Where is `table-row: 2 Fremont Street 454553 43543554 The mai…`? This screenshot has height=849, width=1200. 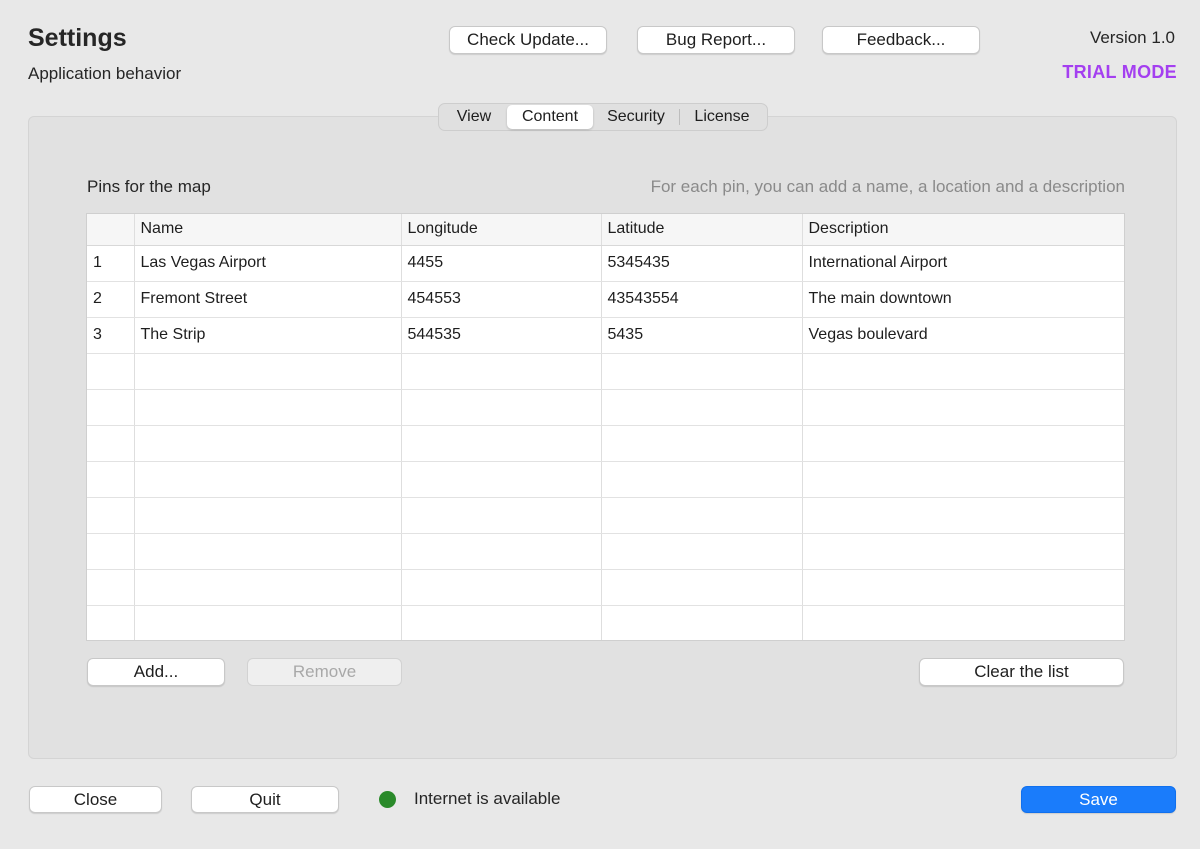 table-row: 2 Fremont Street 454553 43543554 The mai… is located at coordinates (605, 299).